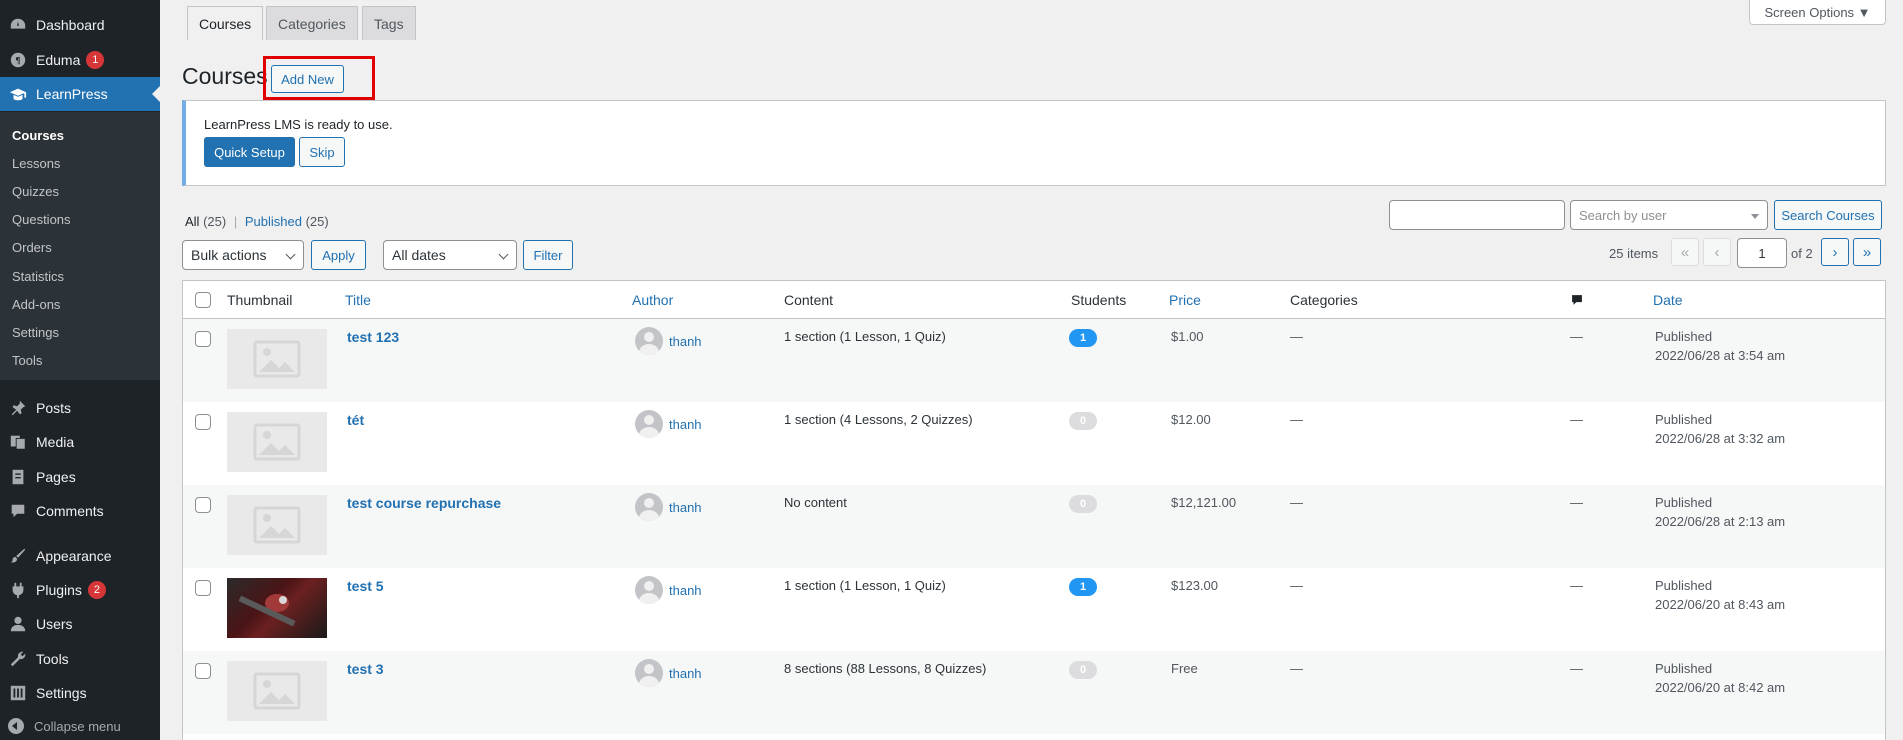 This screenshot has width=1903, height=740. I want to click on tab-tags: Tags, so click(389, 23).